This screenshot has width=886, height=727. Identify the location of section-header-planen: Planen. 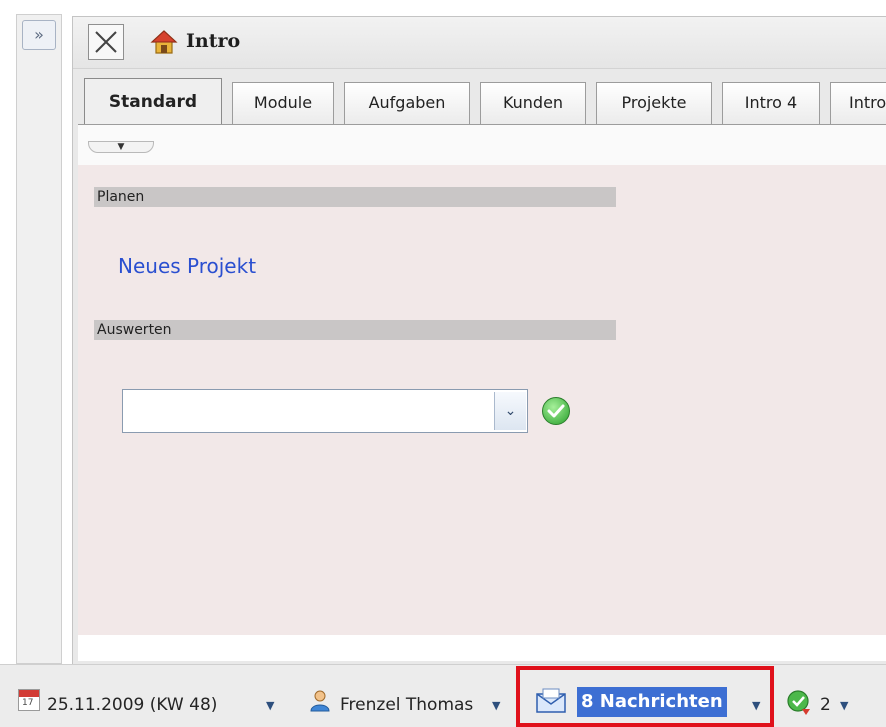
(355, 197).